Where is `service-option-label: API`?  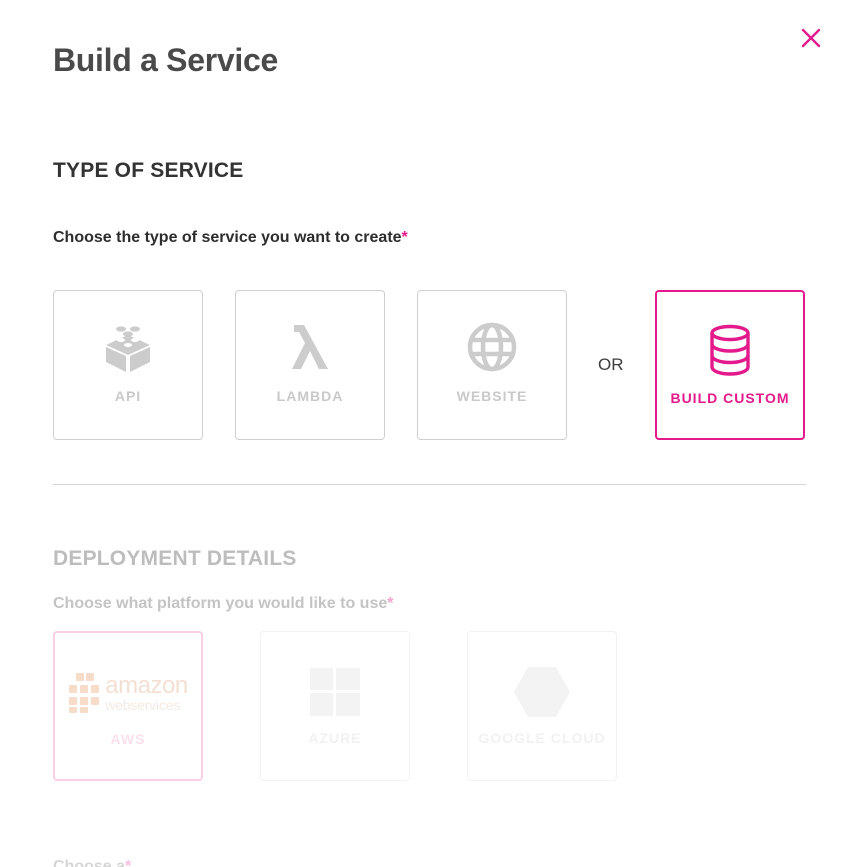 service-option-label: API is located at coordinates (128, 396).